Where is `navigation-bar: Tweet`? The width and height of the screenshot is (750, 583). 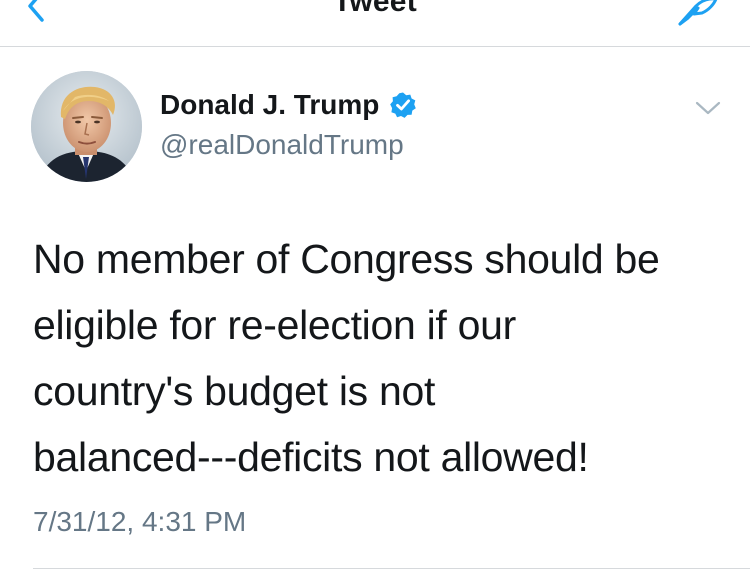
navigation-bar: Tweet is located at coordinates (375, 23).